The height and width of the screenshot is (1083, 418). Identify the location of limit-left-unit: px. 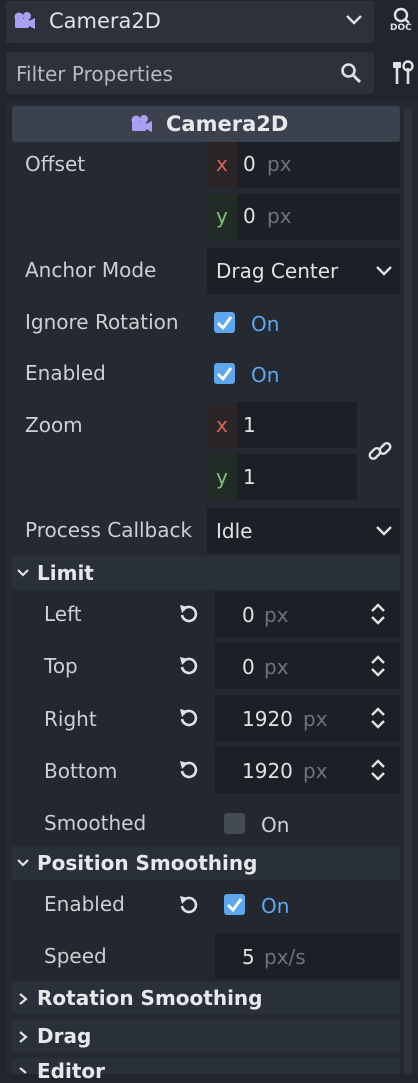
(276, 615).